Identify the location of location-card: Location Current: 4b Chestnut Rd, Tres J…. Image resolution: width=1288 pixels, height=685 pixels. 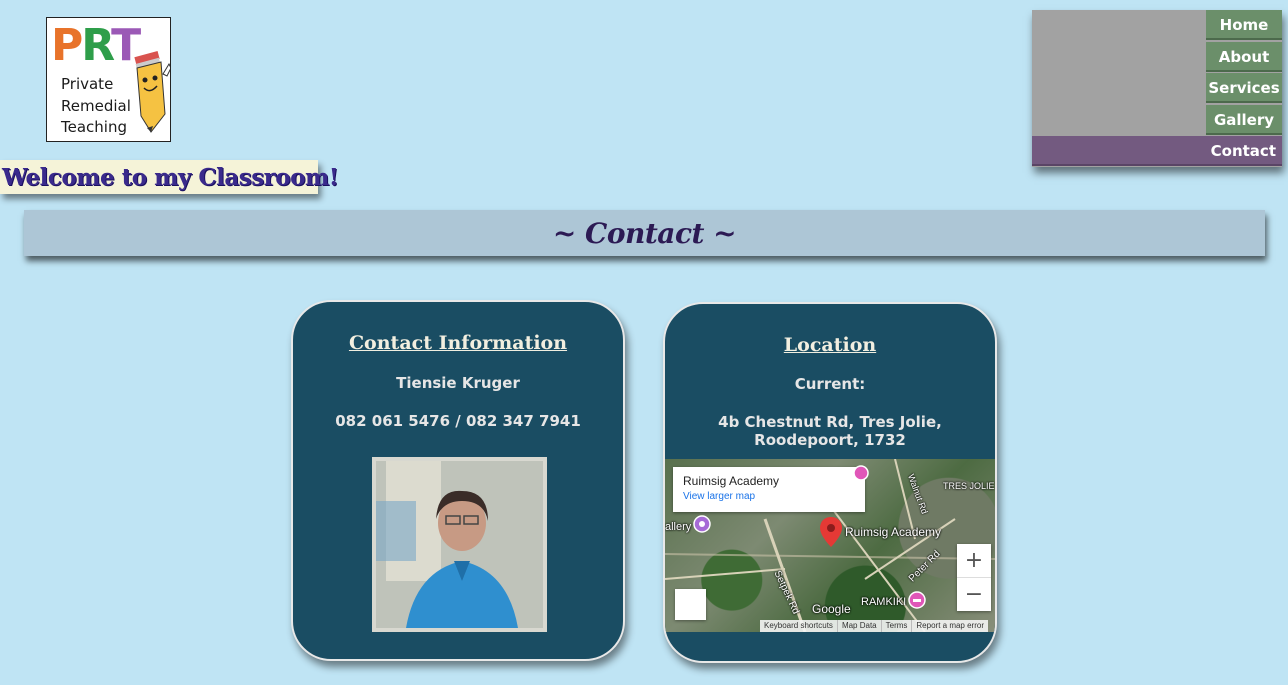
(830, 482).